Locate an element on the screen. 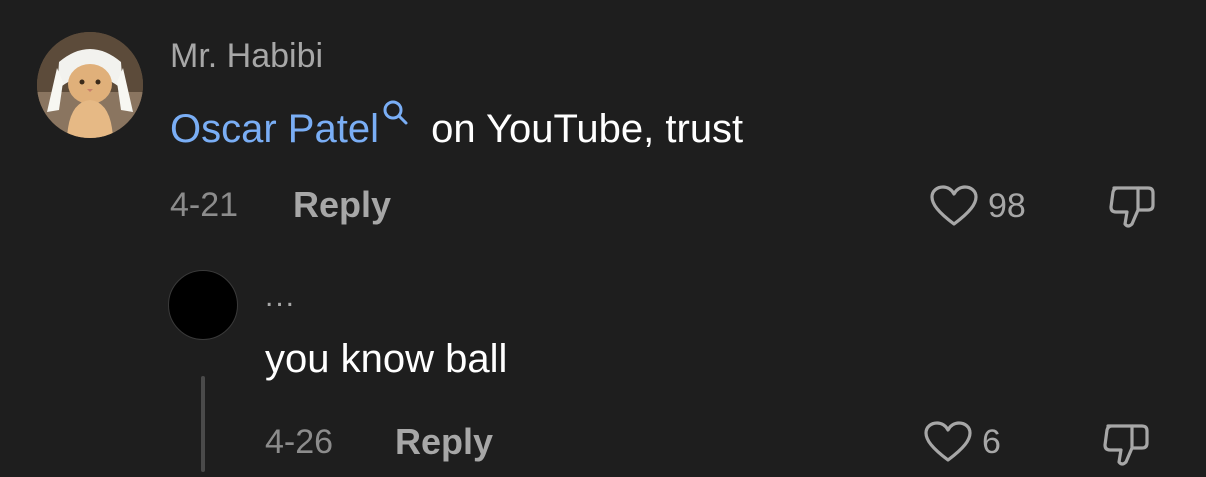 This screenshot has width=1206, height=477. like-button: 98 is located at coordinates (977, 206).